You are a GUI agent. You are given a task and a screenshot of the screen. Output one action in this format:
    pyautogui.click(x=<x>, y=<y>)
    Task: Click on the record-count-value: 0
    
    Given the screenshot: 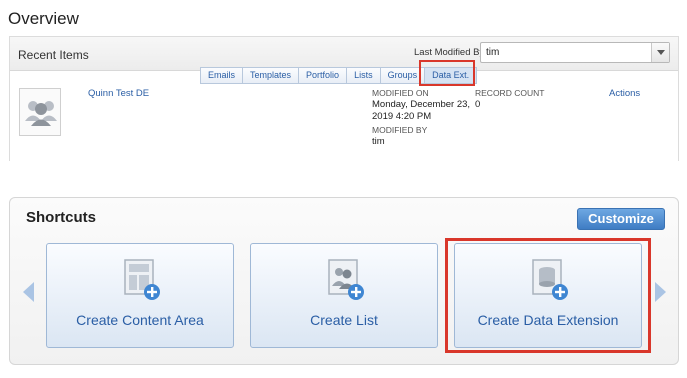 What is the action you would take?
    pyautogui.click(x=478, y=104)
    